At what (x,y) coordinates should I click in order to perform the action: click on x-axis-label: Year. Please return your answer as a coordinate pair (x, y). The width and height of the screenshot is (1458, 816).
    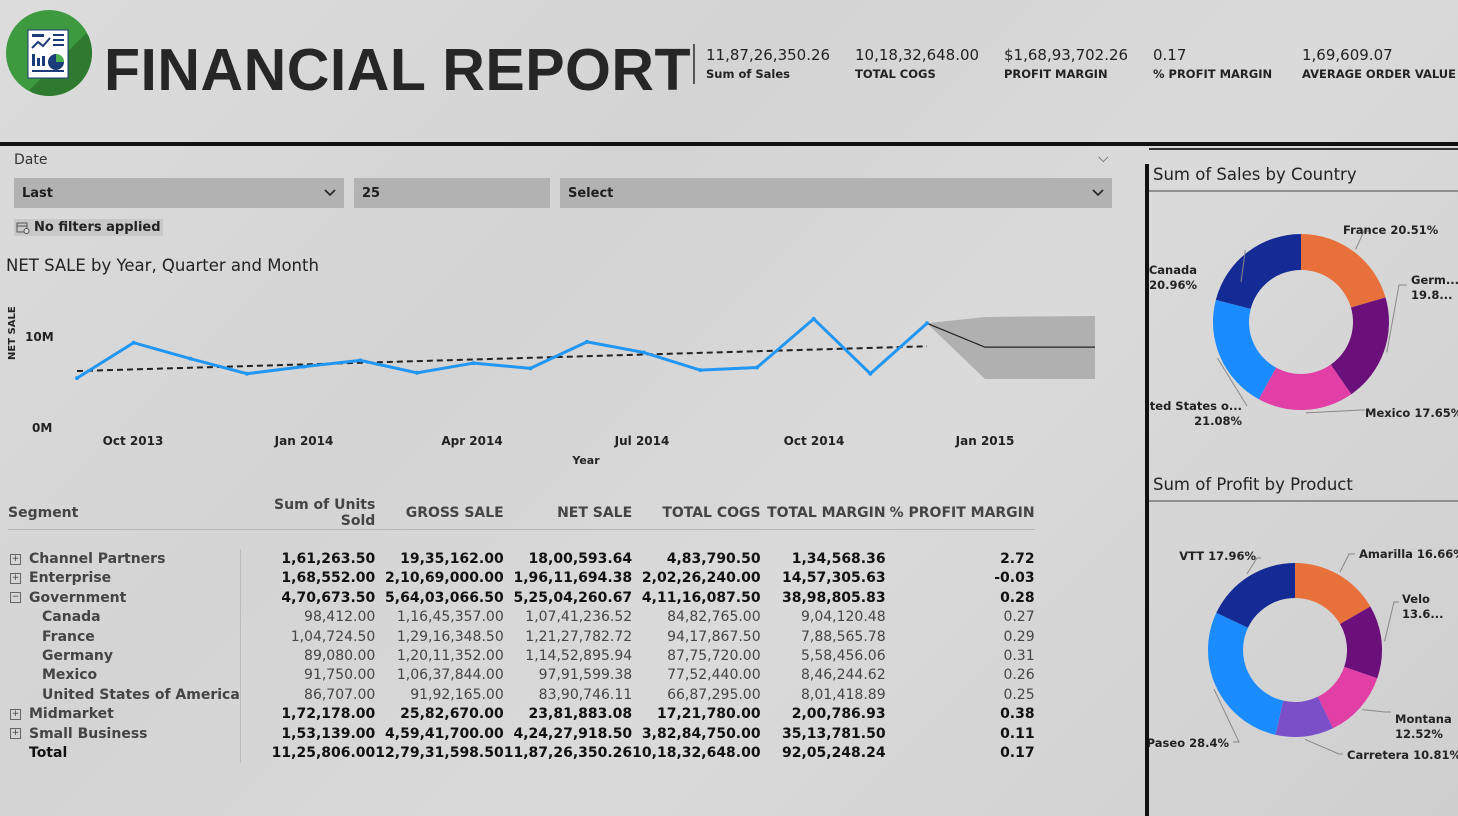
    Looking at the image, I should click on (585, 460).